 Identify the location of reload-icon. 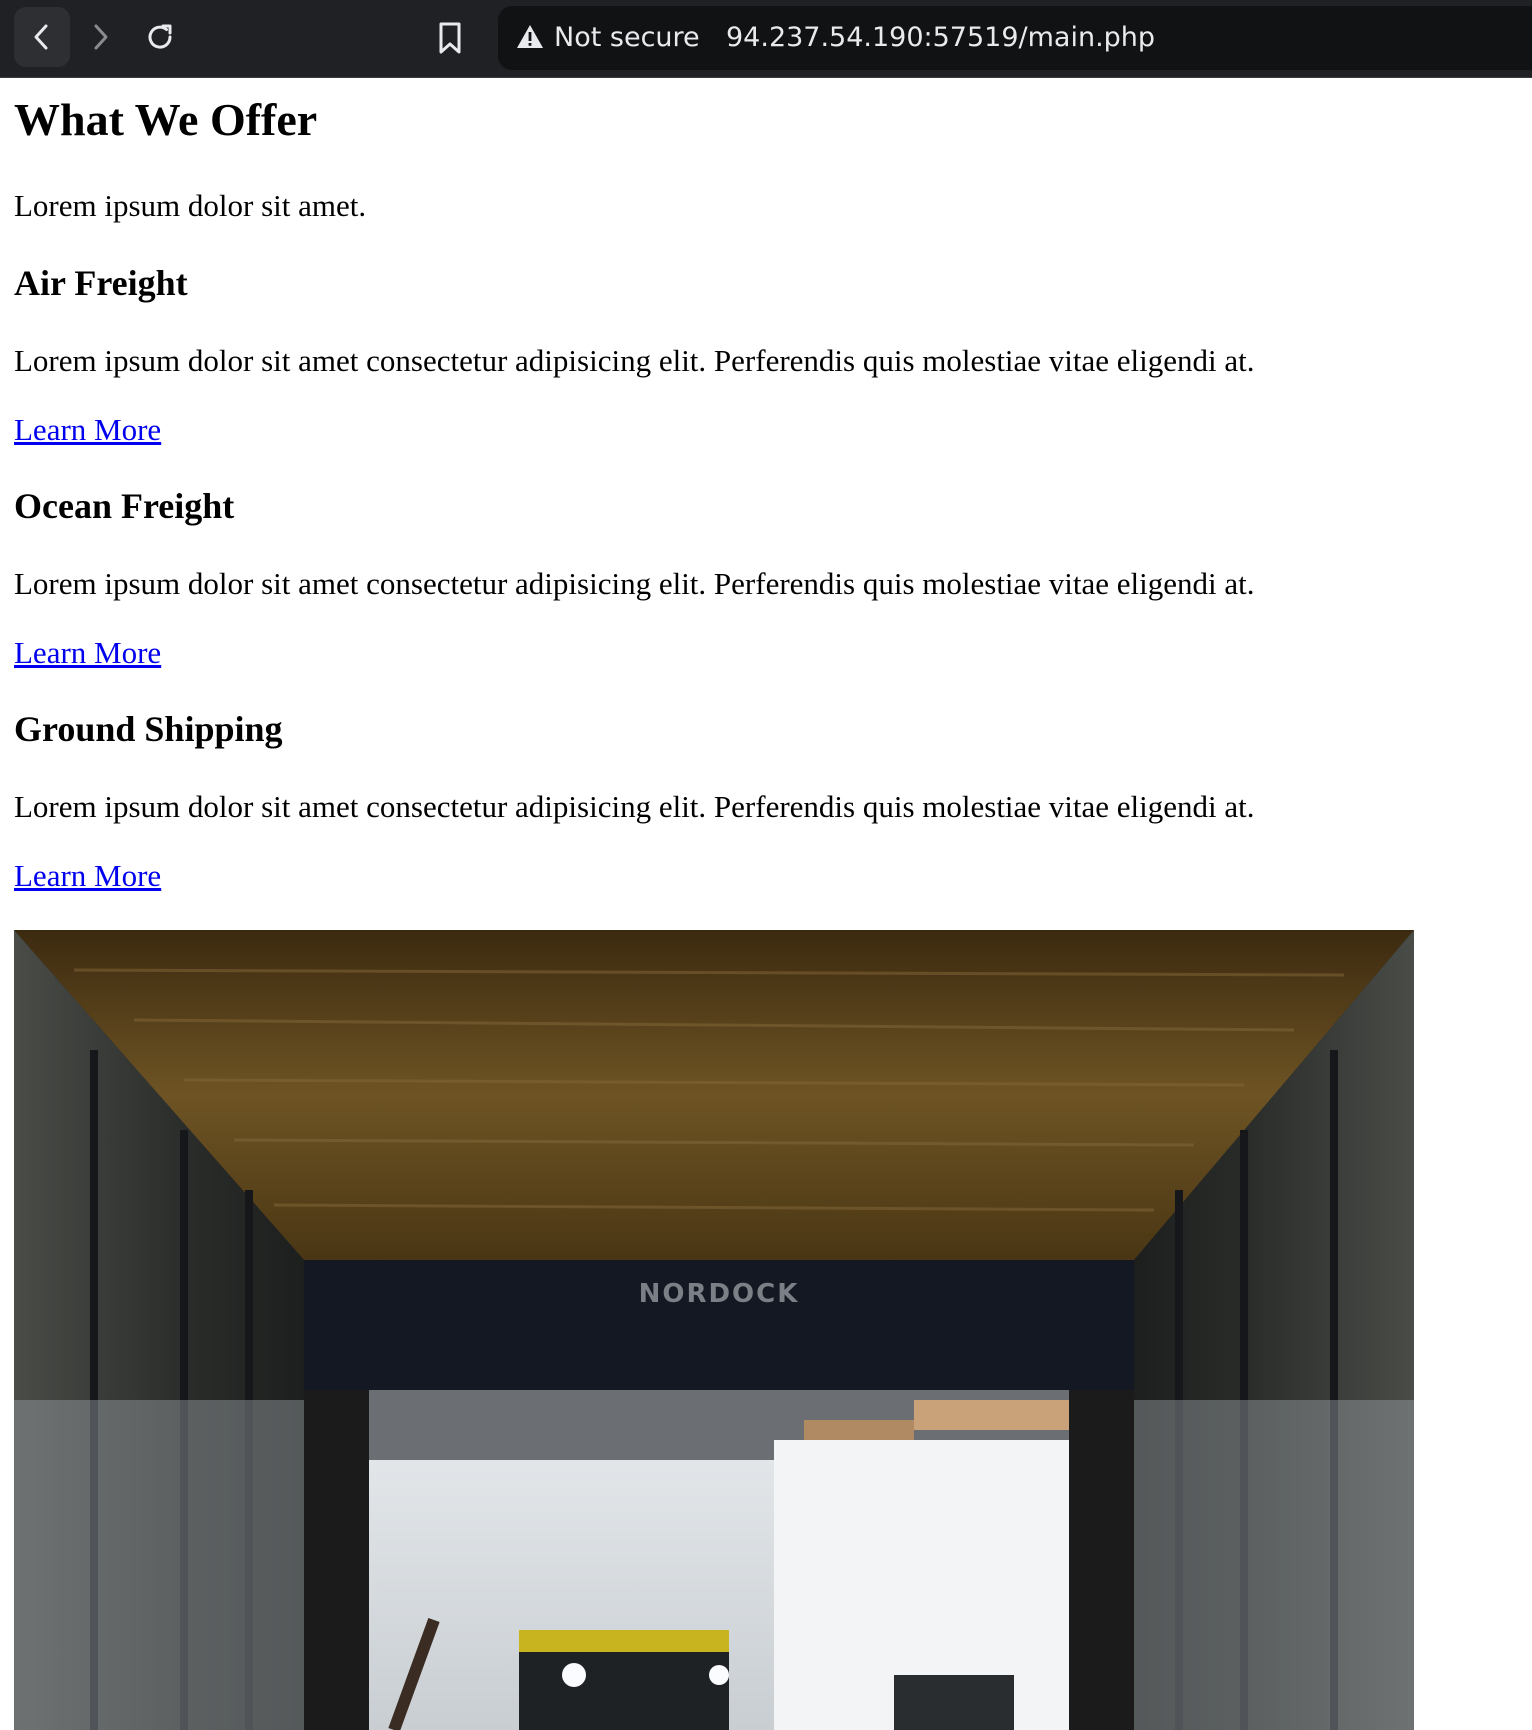
(160, 36).